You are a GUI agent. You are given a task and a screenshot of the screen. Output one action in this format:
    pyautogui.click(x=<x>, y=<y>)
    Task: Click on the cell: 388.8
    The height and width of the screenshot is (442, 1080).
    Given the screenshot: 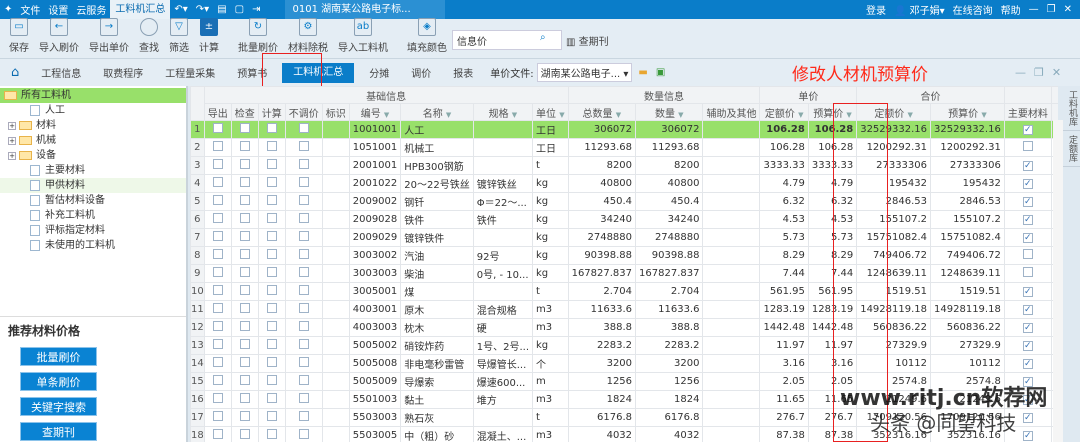 What is the action you would take?
    pyautogui.click(x=602, y=327)
    